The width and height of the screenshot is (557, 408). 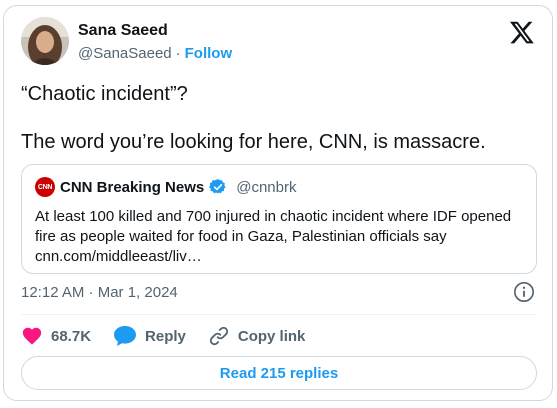 I want to click on reply-label: Reply, so click(x=165, y=336).